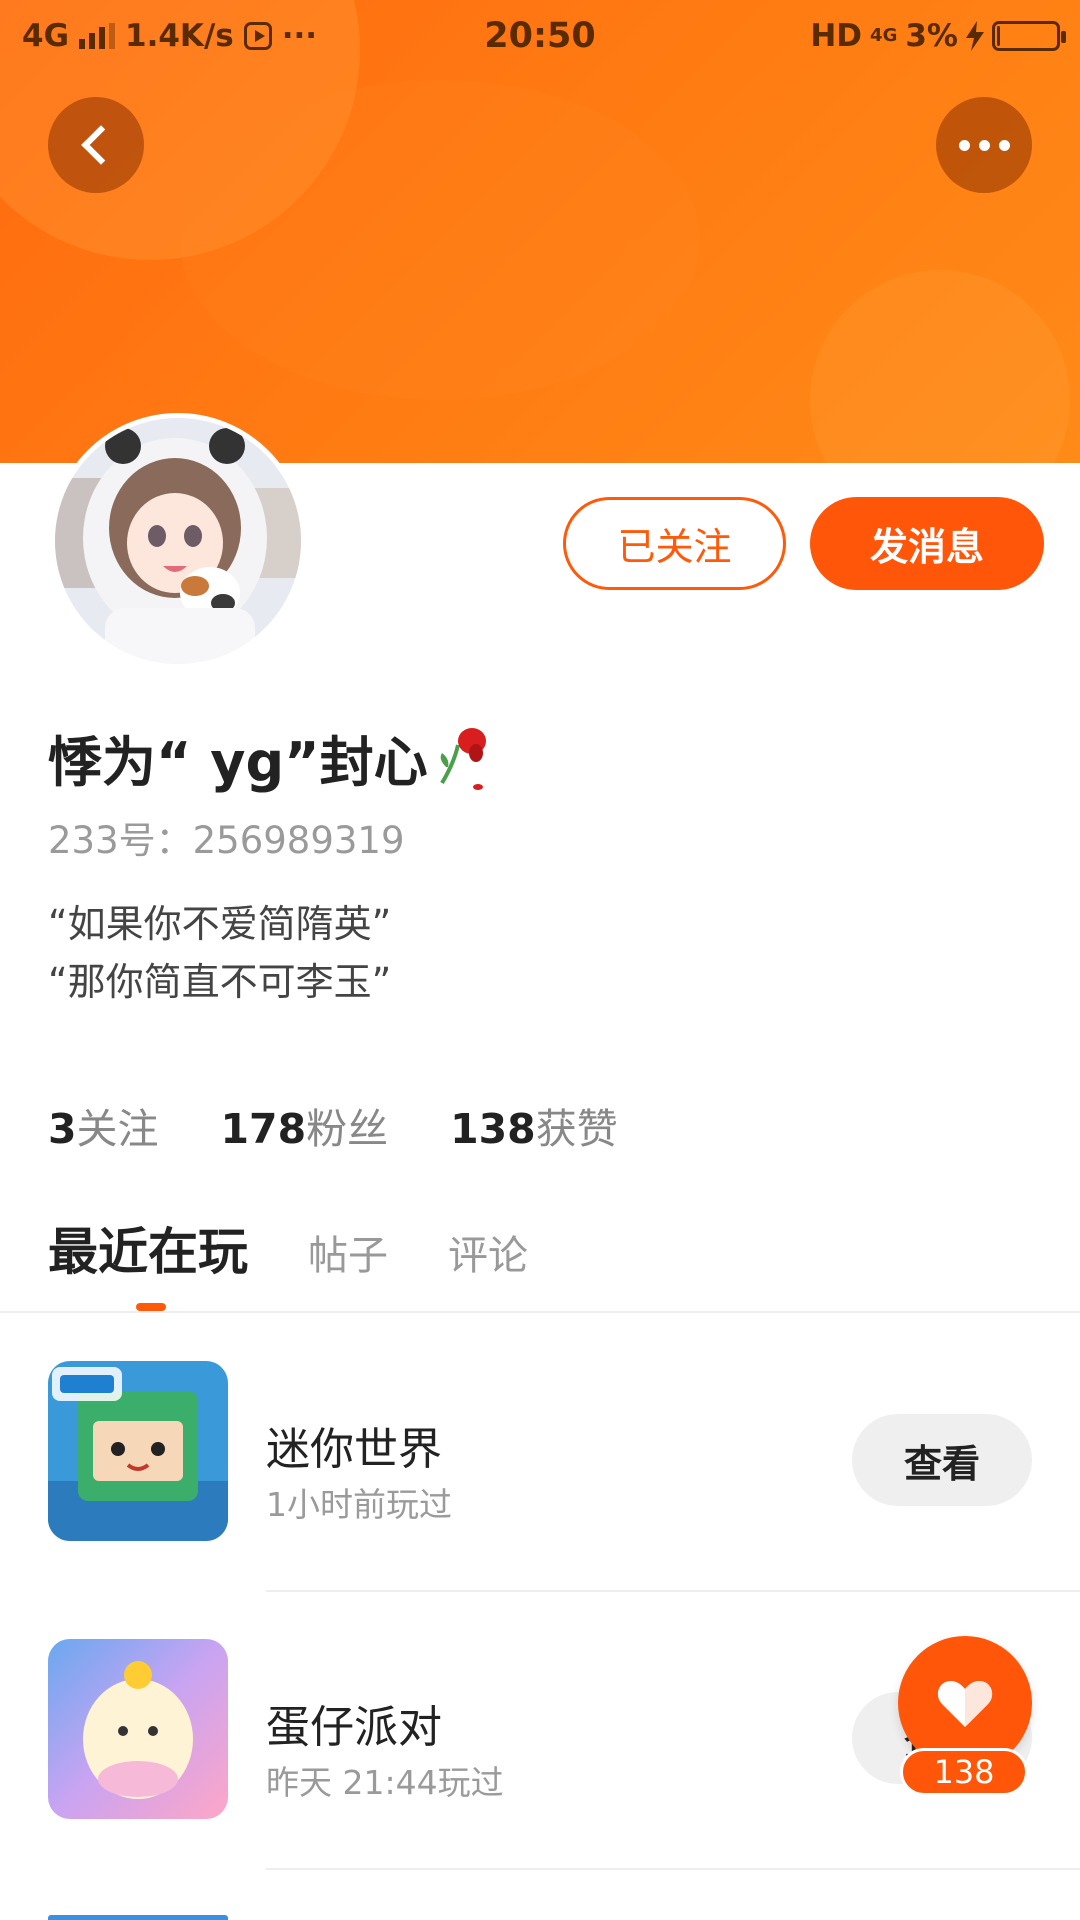 This screenshot has height=1920, width=1080. What do you see at coordinates (348, 1252) in the screenshot?
I see `tab-posts: 帖子` at bounding box center [348, 1252].